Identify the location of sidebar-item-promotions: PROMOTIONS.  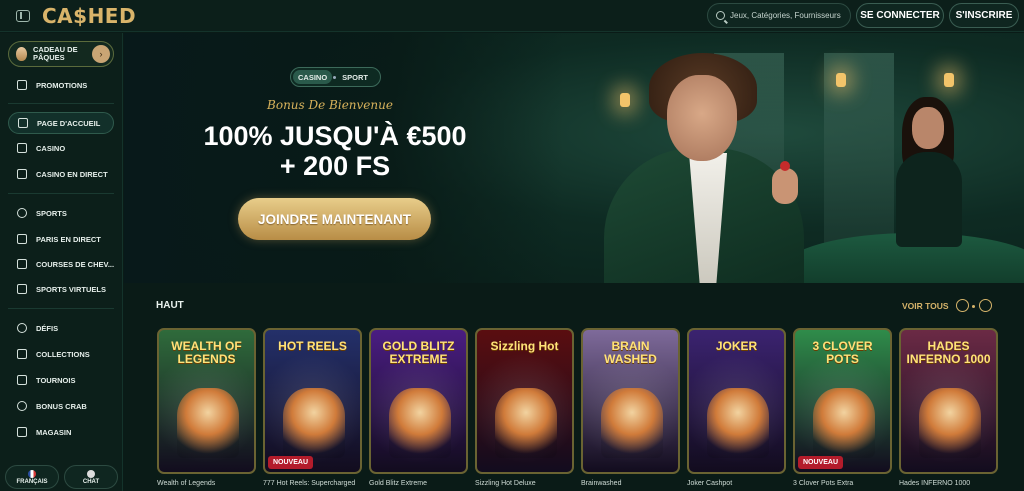
(61, 85).